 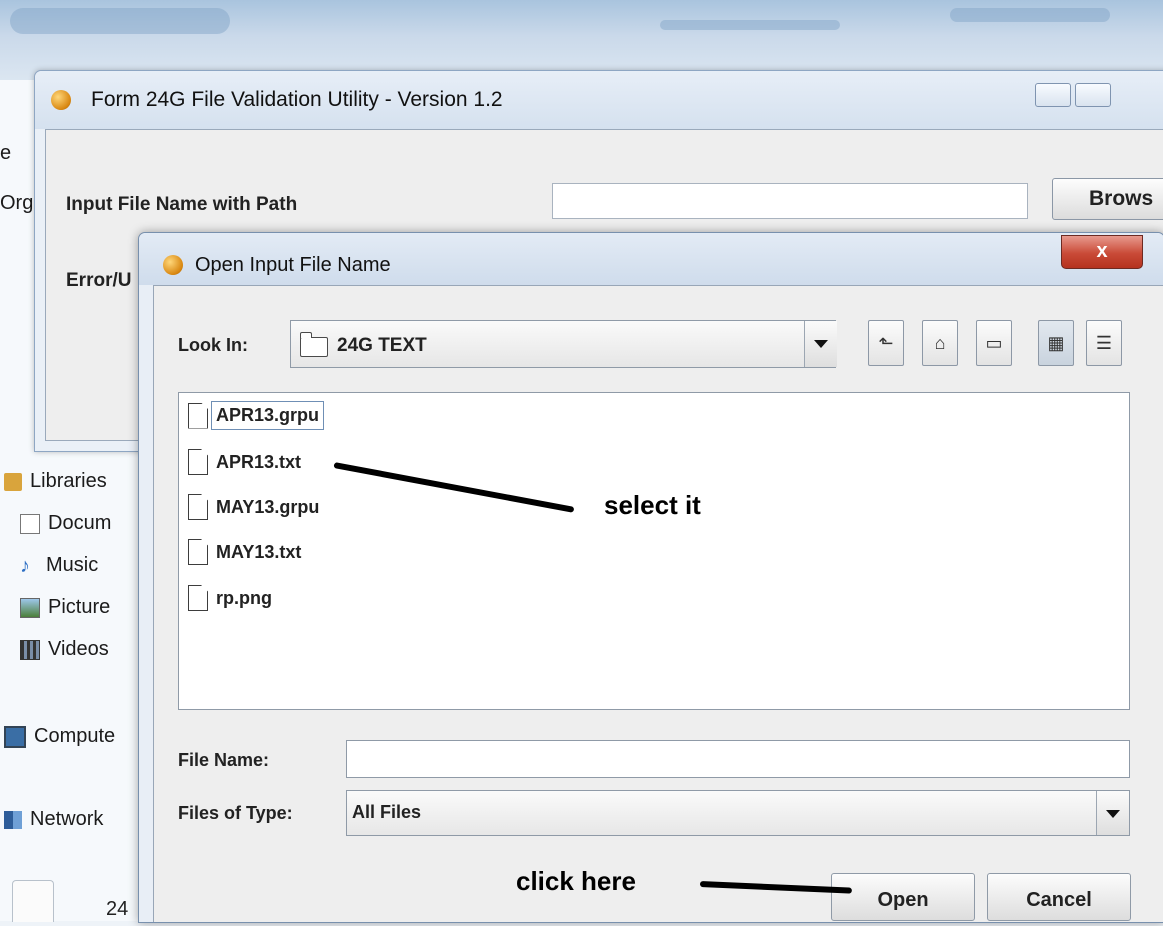 What do you see at coordinates (738, 759) in the screenshot?
I see `file-name-input` at bounding box center [738, 759].